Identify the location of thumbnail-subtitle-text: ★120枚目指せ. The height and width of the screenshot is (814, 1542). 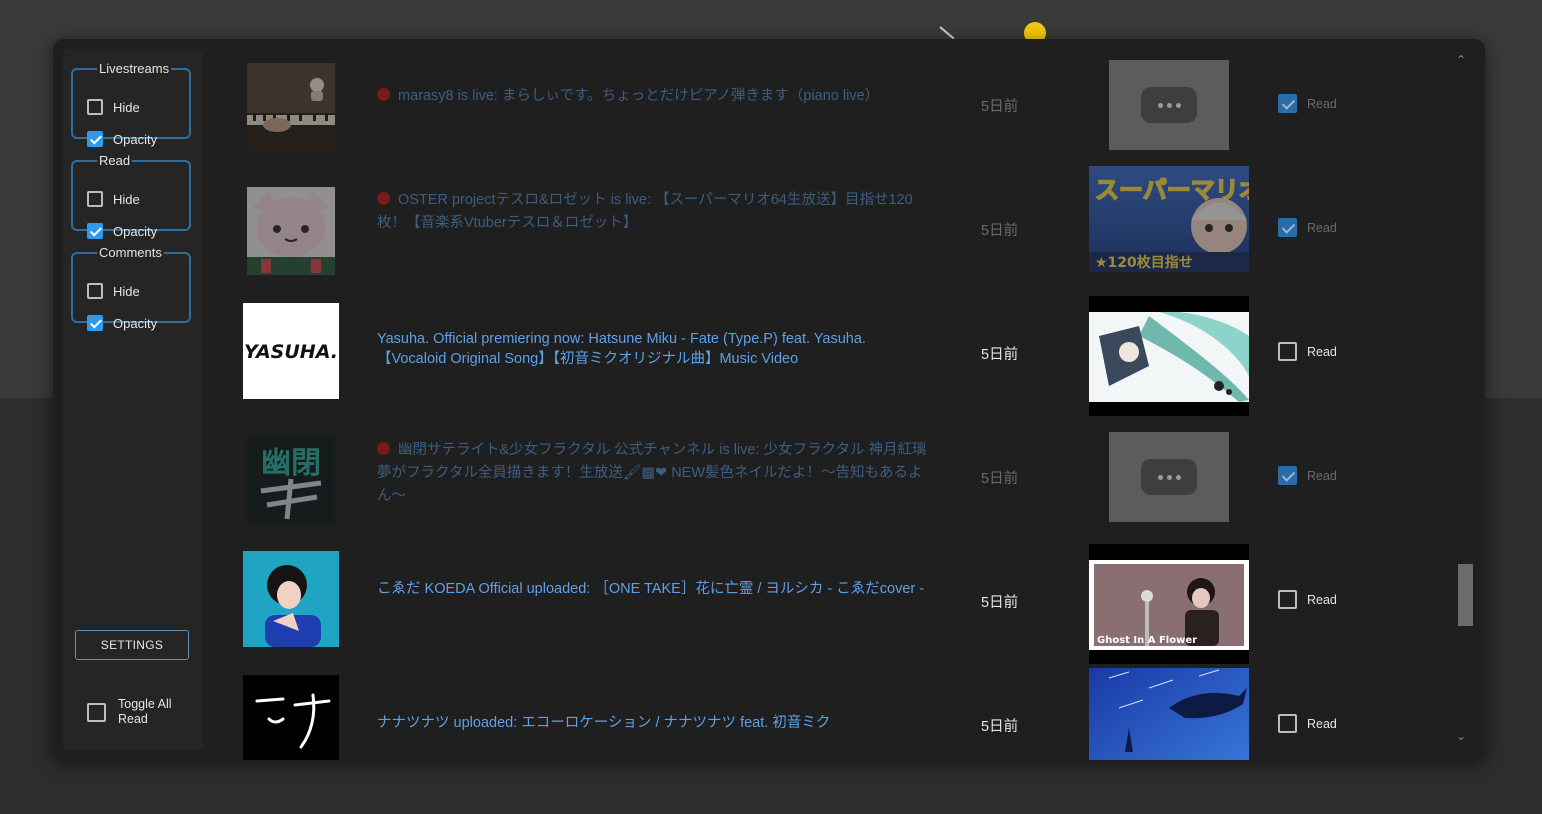
(1144, 262).